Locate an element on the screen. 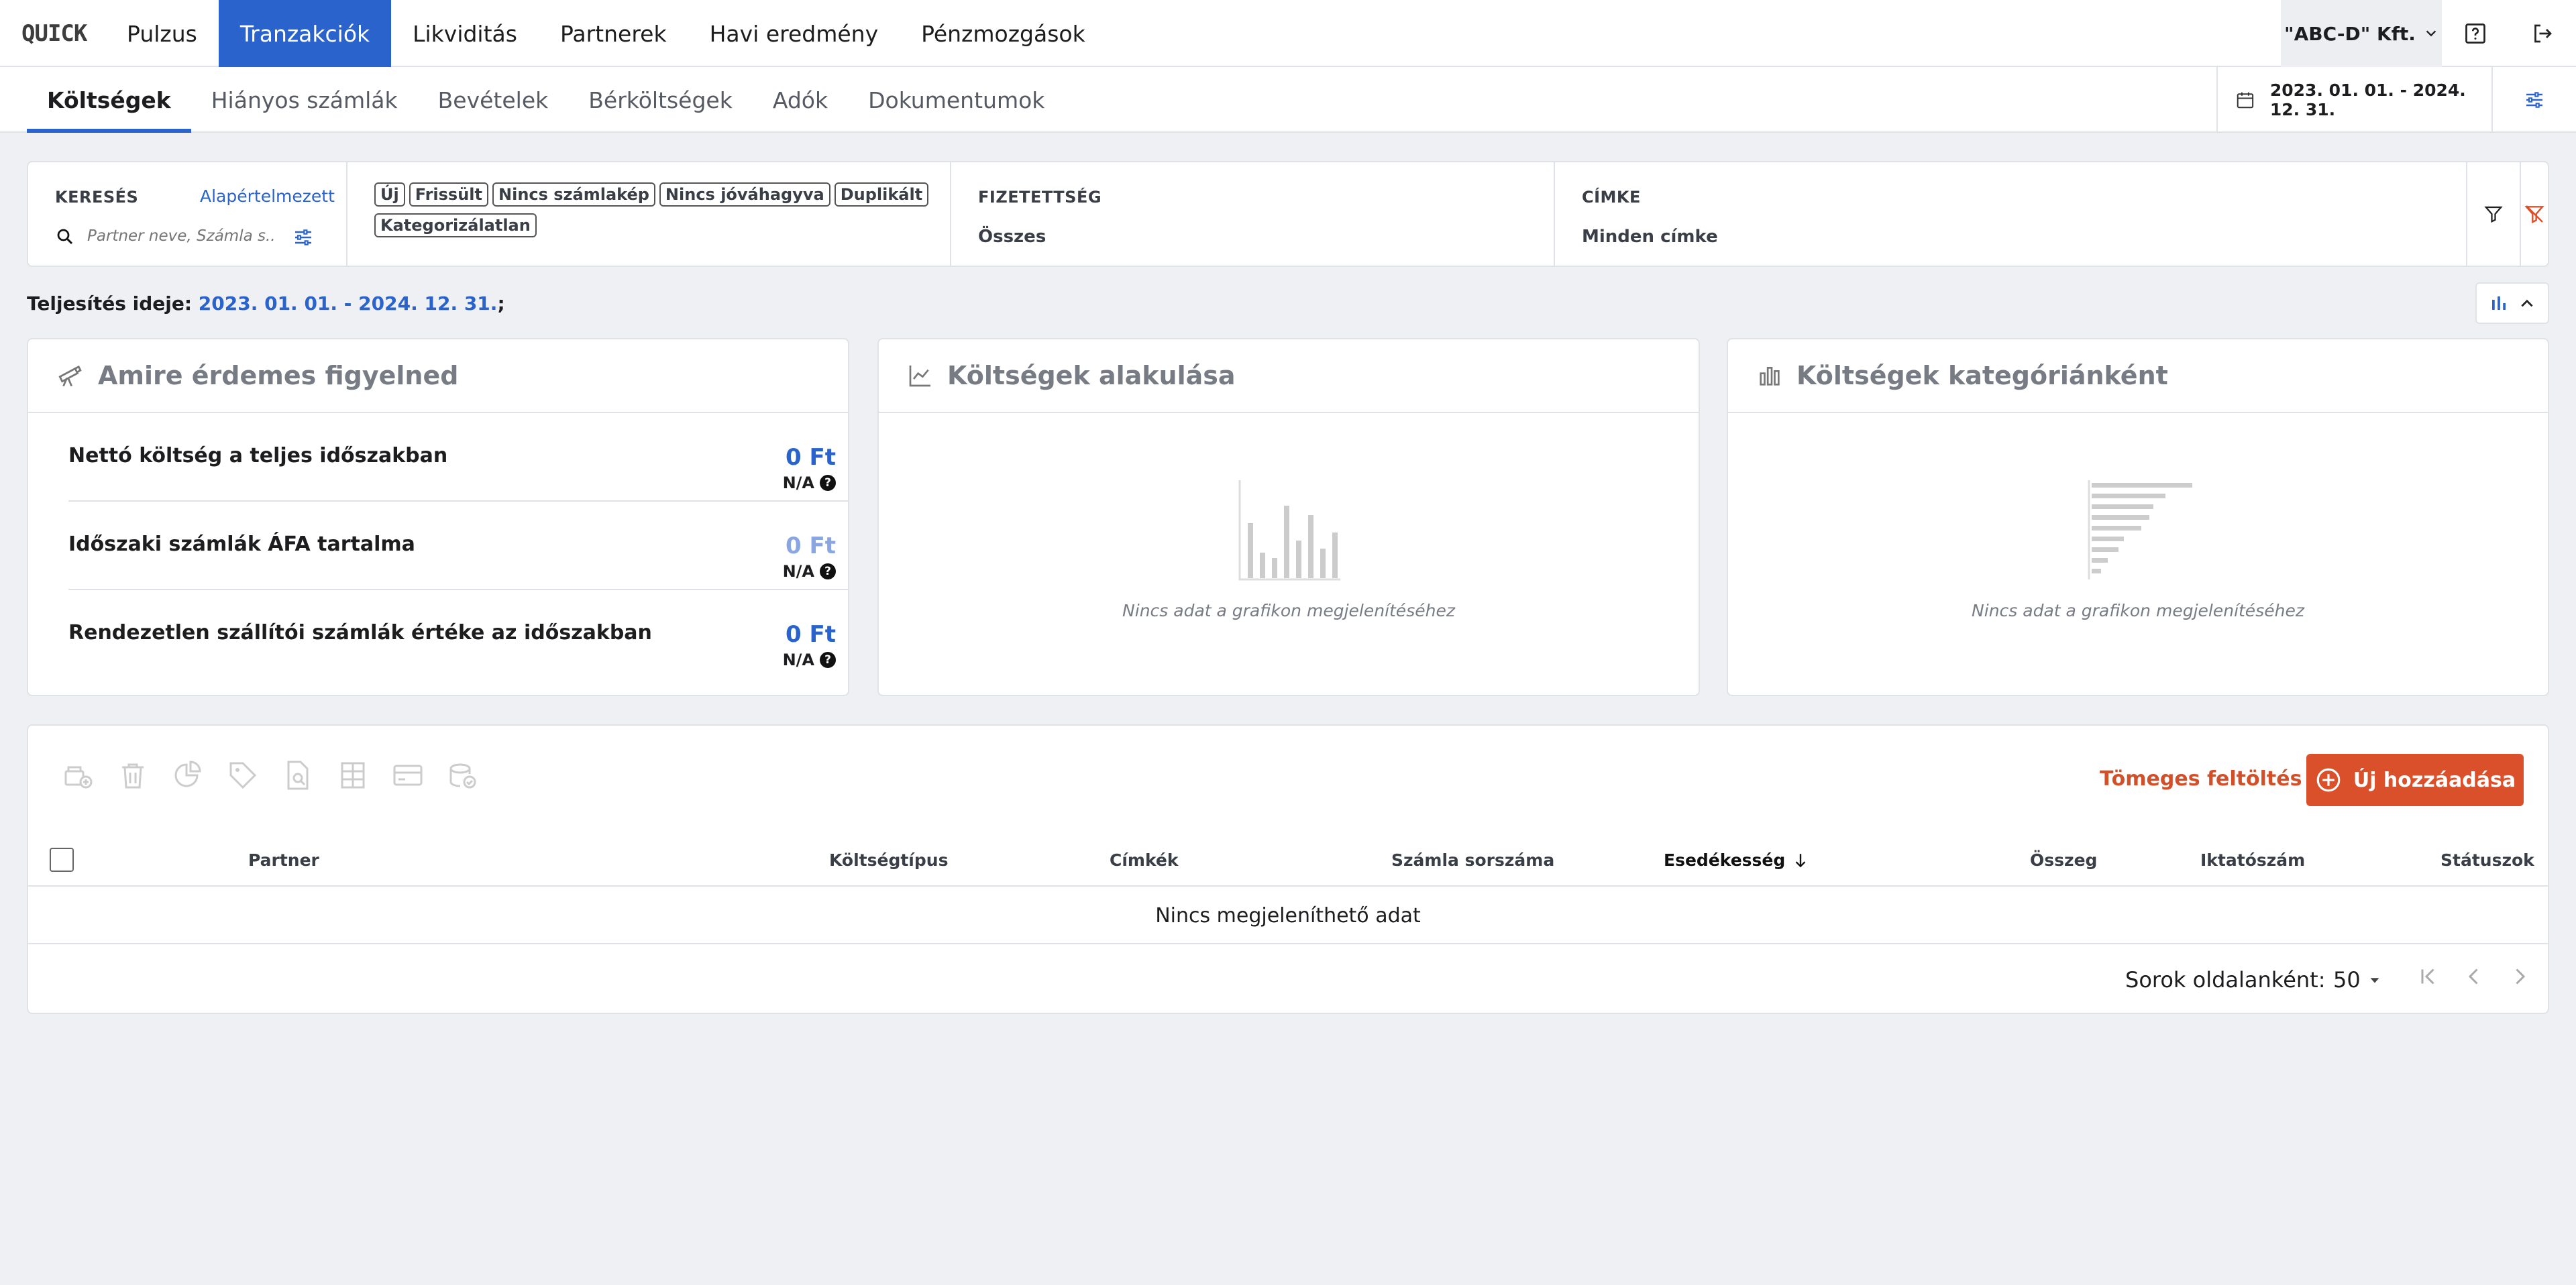  main-nav-pulzus: Pulzus is located at coordinates (162, 33).